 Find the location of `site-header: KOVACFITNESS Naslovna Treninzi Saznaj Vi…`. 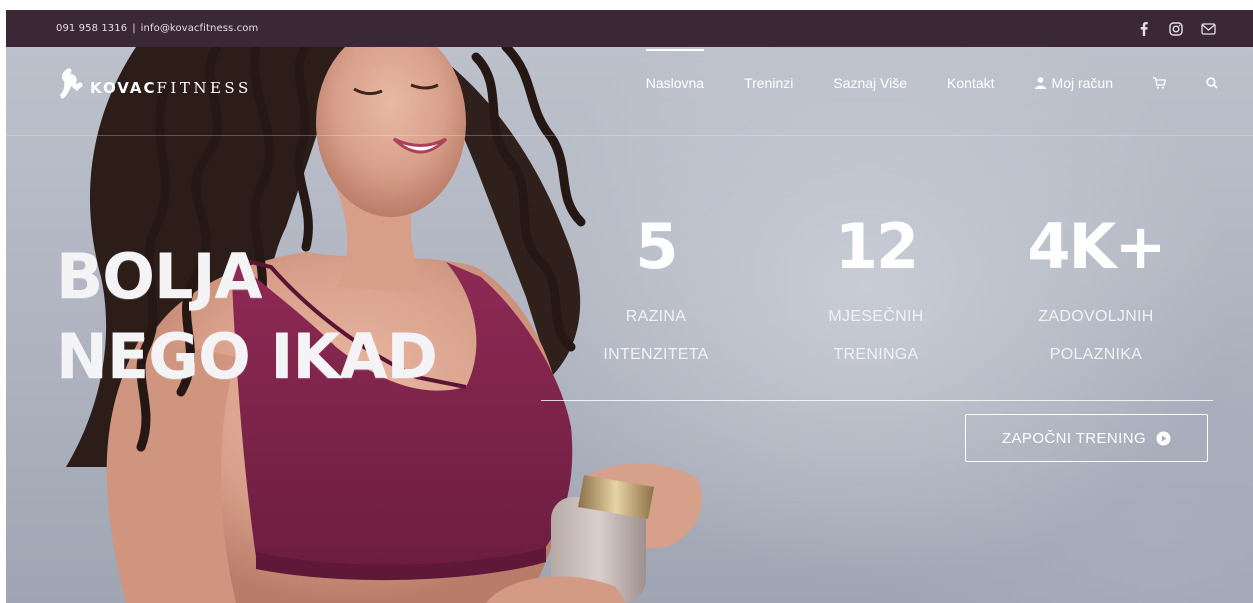

site-header: KOVACFITNESS Naslovna Treninzi Saznaj Vi… is located at coordinates (629, 91).